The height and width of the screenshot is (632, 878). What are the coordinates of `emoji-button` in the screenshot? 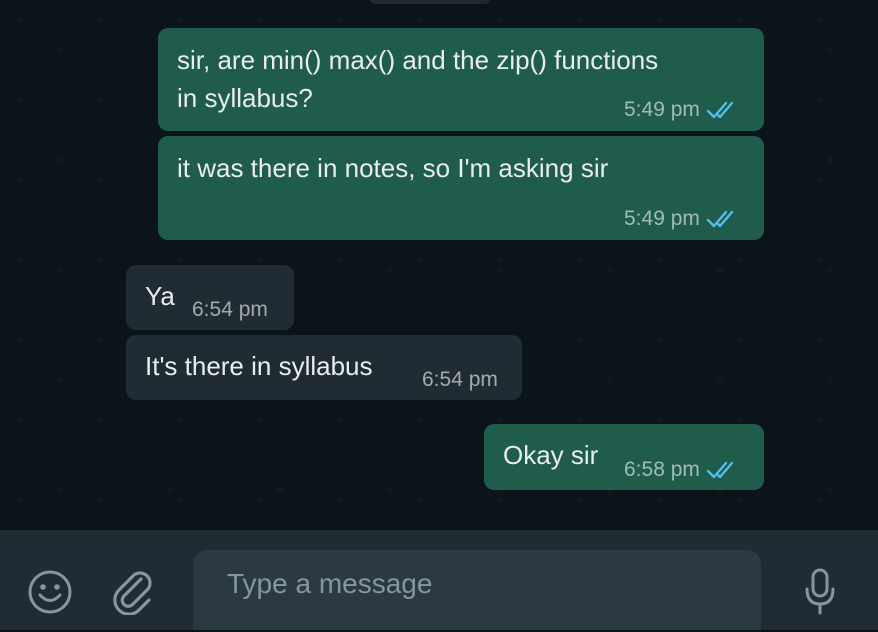 It's located at (50, 594).